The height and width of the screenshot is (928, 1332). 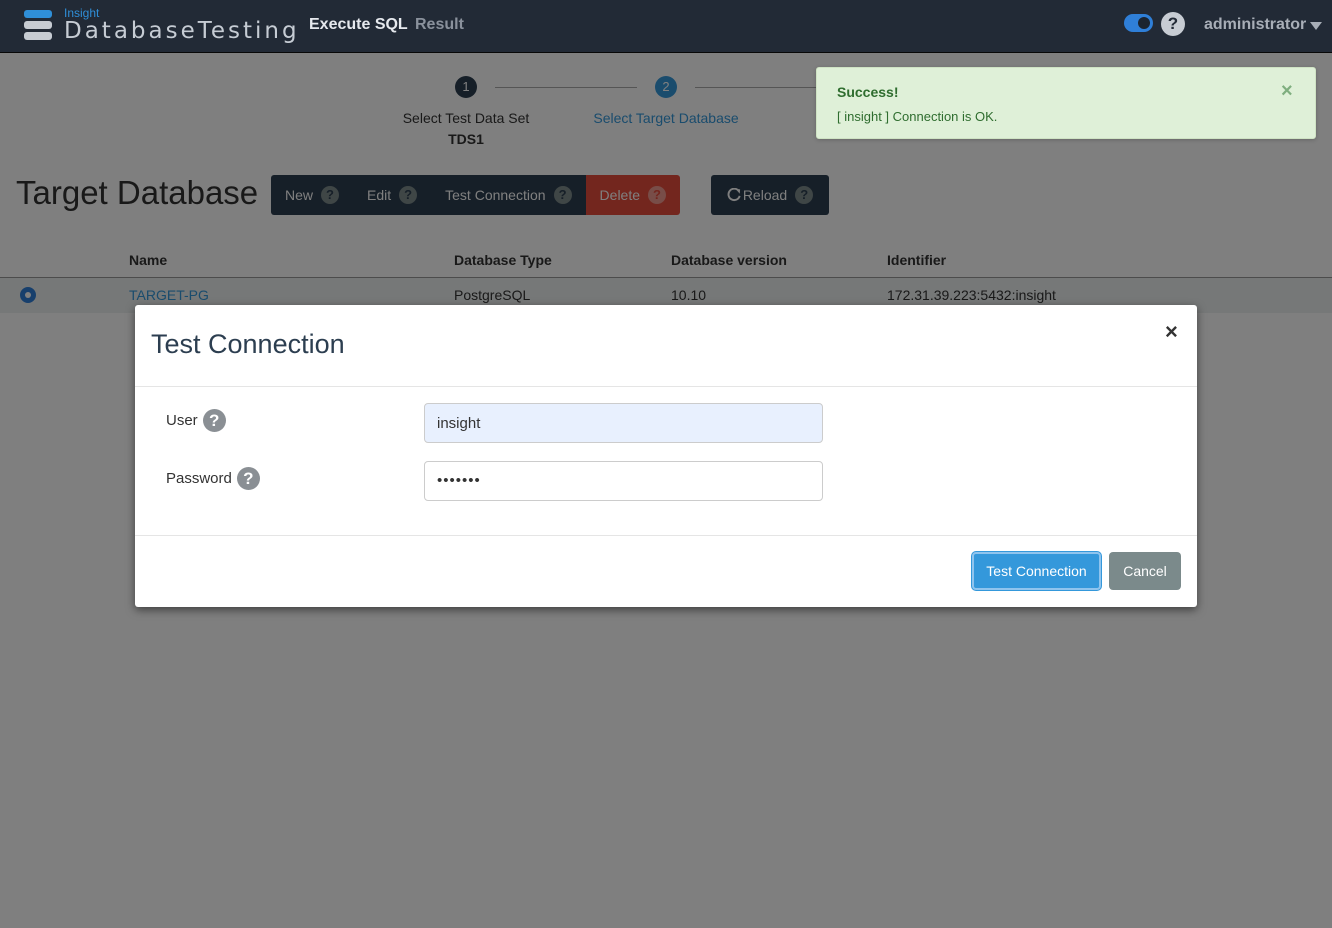 I want to click on app-logo: Insight DatabaseTesting, so click(x=159, y=26).